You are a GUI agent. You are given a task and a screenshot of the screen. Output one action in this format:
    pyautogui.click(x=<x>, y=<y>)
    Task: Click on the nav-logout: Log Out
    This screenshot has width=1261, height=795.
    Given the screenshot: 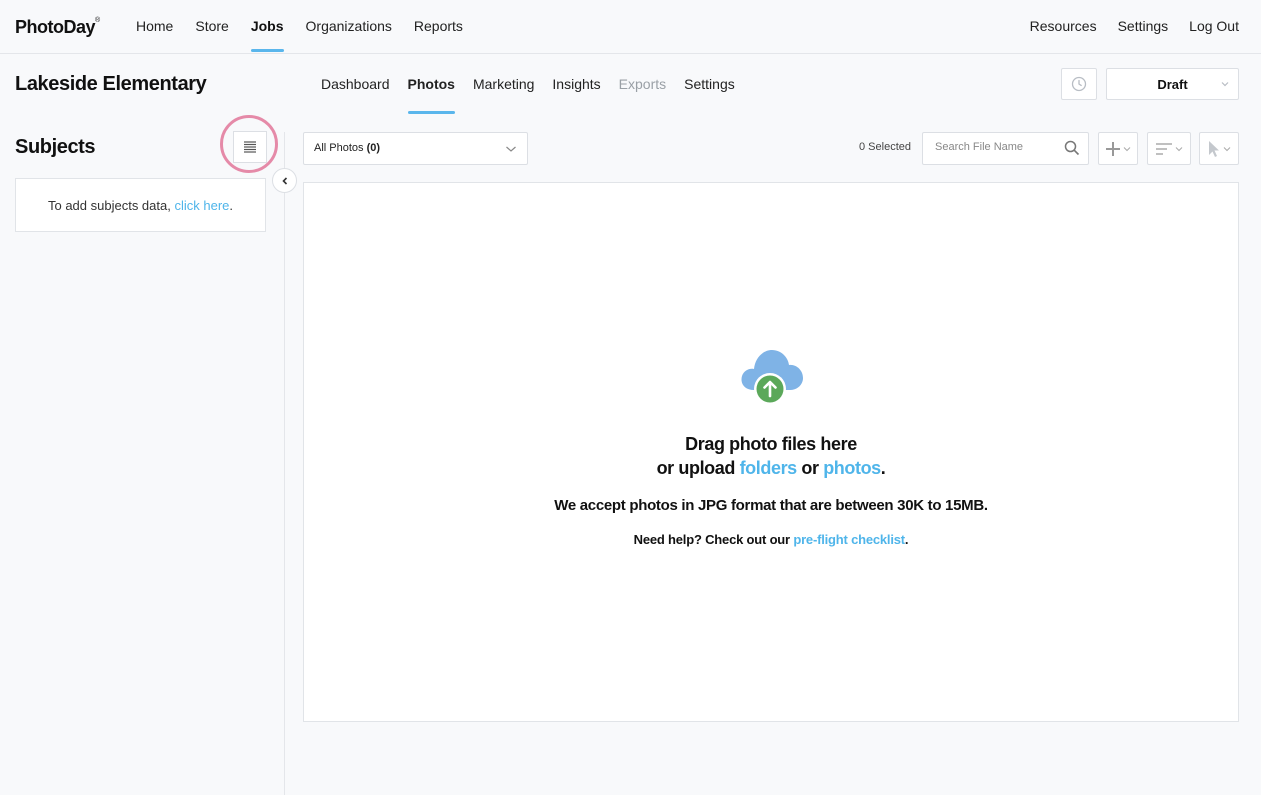 What is the action you would take?
    pyautogui.click(x=1214, y=27)
    